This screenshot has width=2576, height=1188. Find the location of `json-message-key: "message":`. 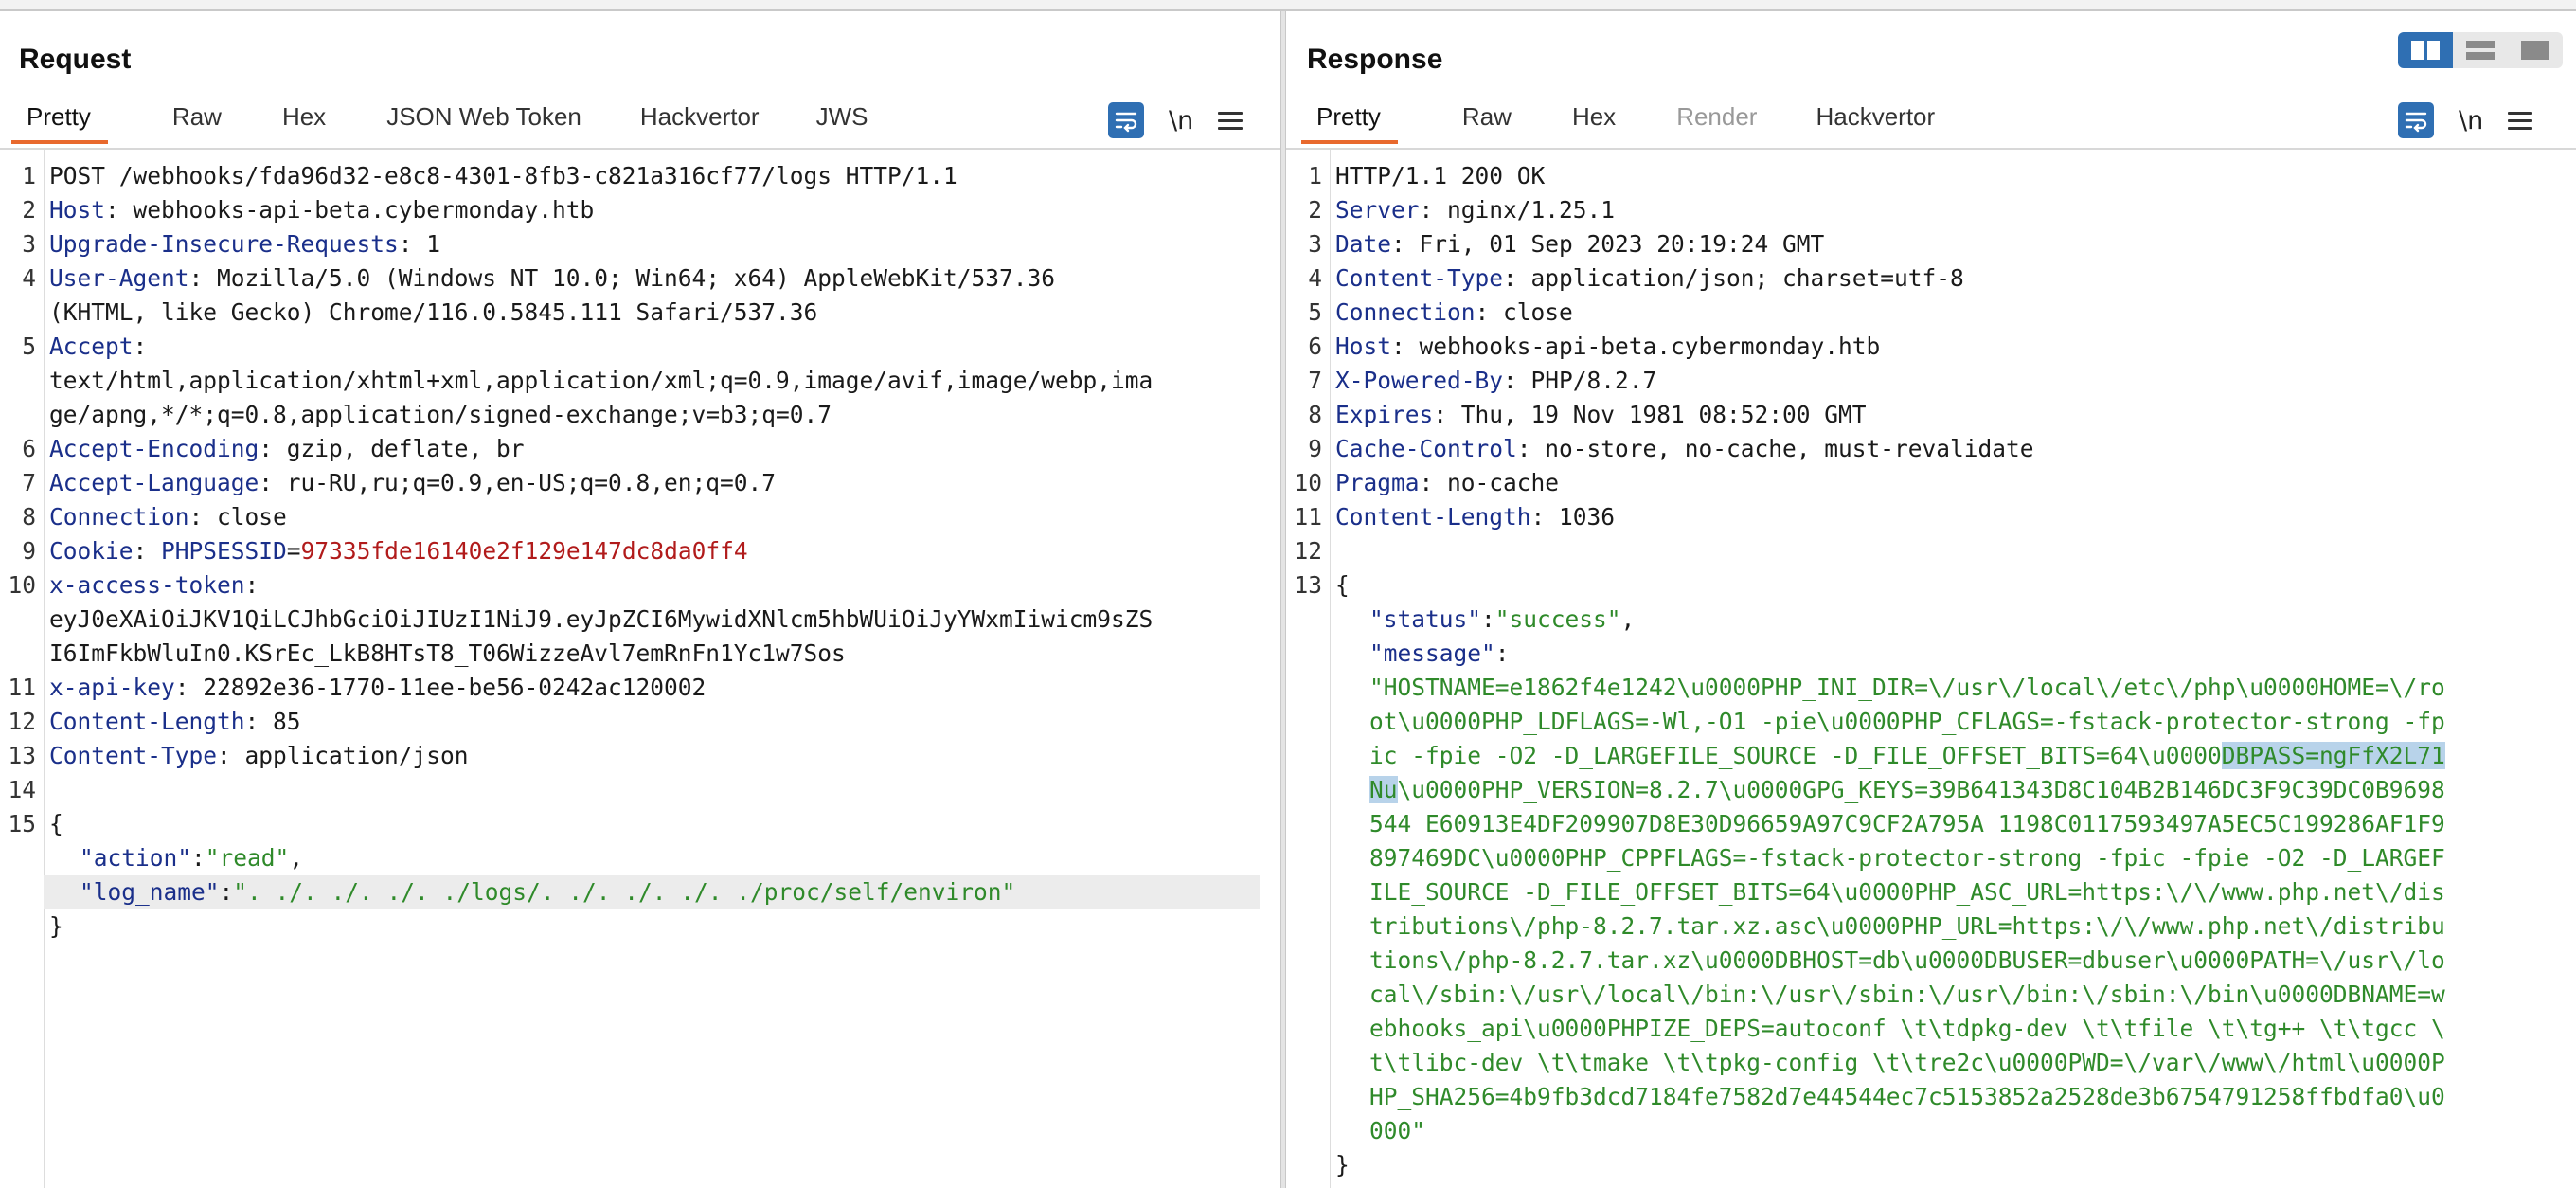

json-message-key: "message": is located at coordinates (1439, 653).